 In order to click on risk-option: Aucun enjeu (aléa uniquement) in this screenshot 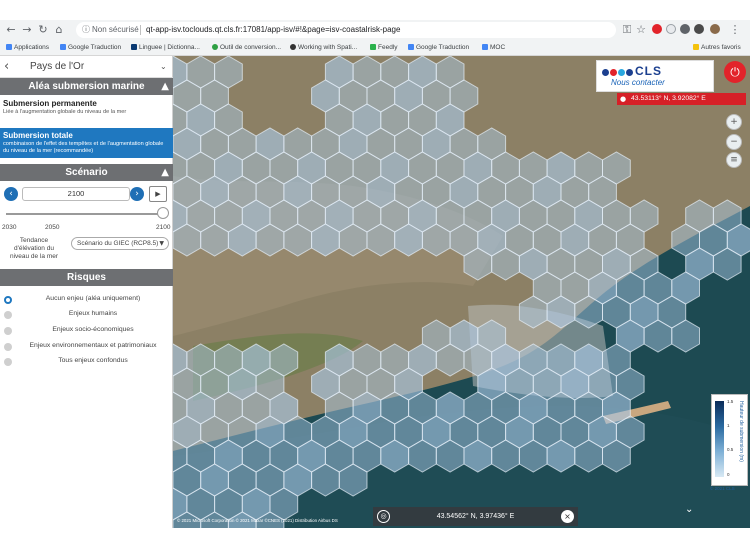, I will do `click(88, 300)`.